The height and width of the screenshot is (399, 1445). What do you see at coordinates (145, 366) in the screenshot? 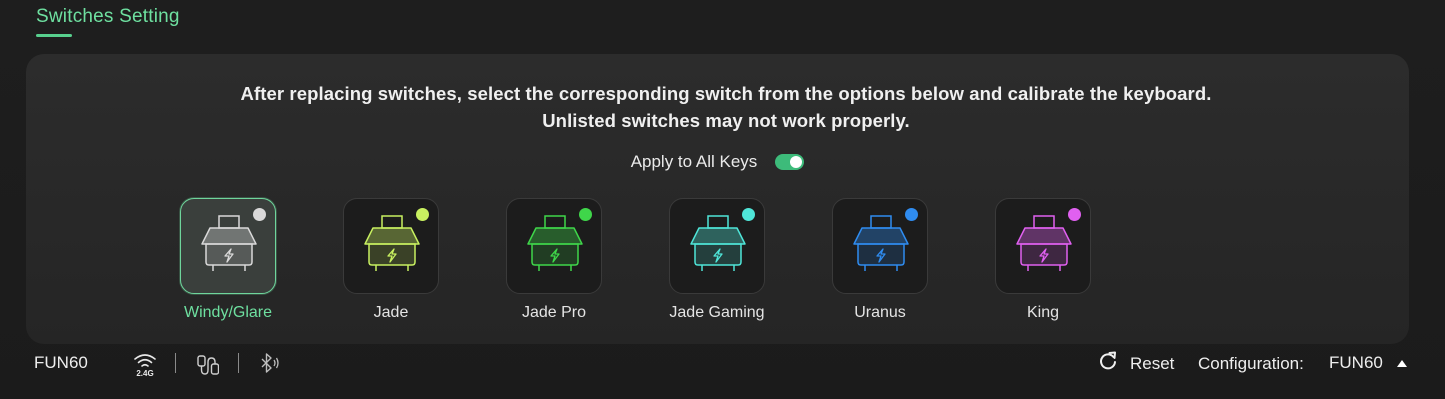
I see `wireless-2.4g-icon: 2.4G` at bounding box center [145, 366].